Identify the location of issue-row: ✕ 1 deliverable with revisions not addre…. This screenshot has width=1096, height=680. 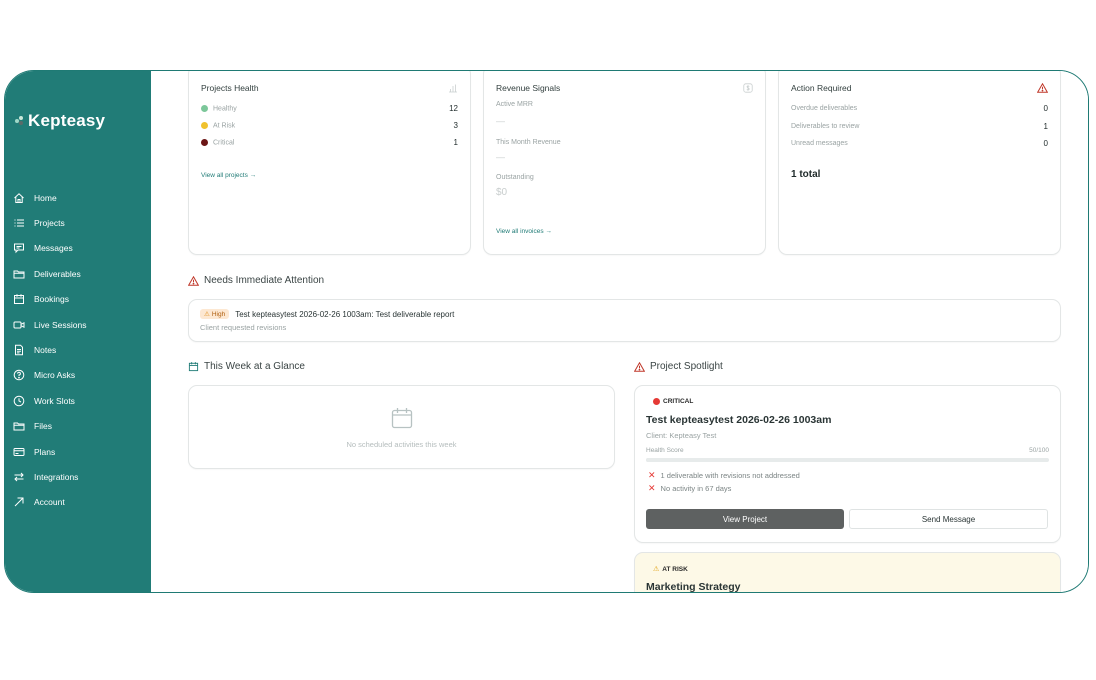
(724, 475).